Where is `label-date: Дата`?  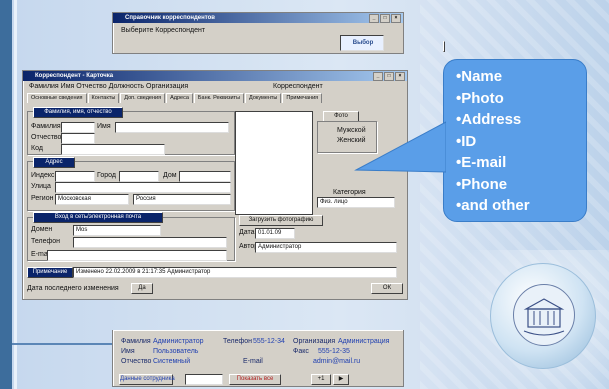 label-date: Дата is located at coordinates (247, 232).